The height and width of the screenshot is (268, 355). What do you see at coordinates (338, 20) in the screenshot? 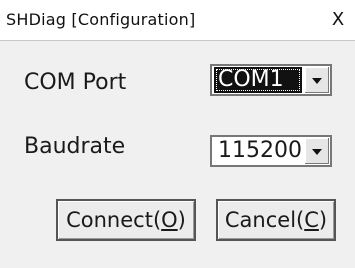
I see `close-button: X` at bounding box center [338, 20].